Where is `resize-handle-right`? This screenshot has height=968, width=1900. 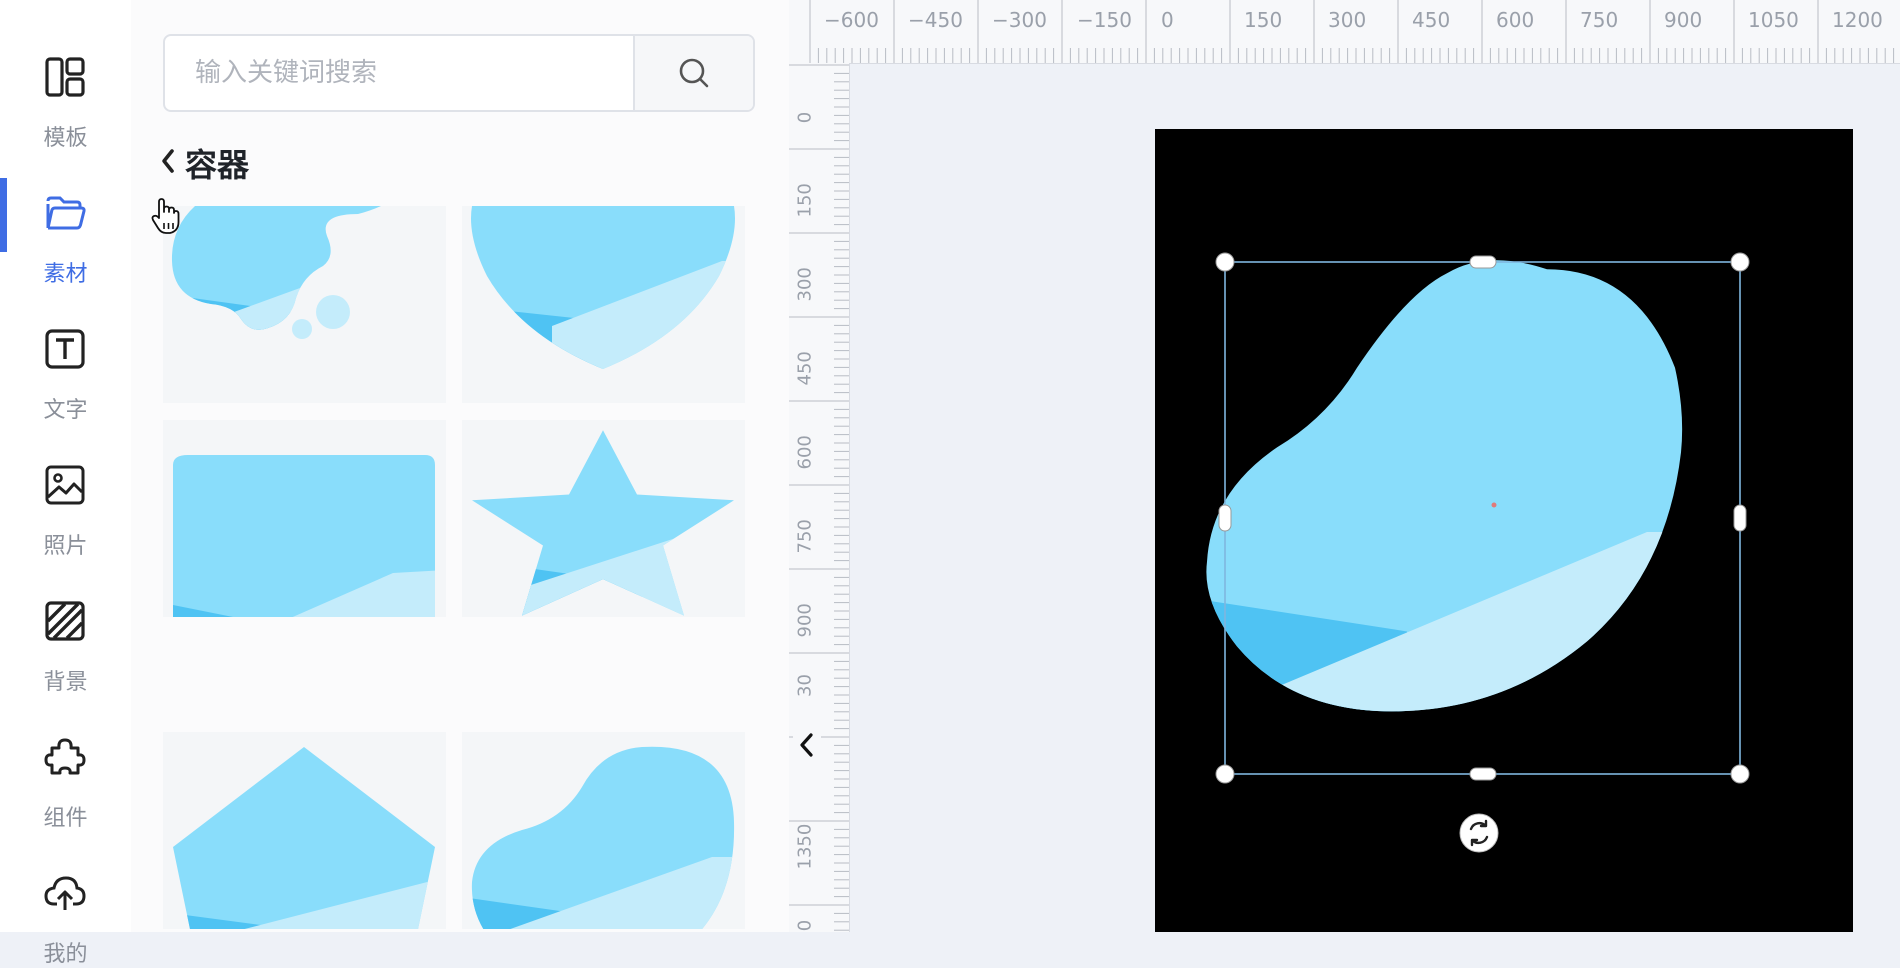
resize-handle-right is located at coordinates (1740, 518).